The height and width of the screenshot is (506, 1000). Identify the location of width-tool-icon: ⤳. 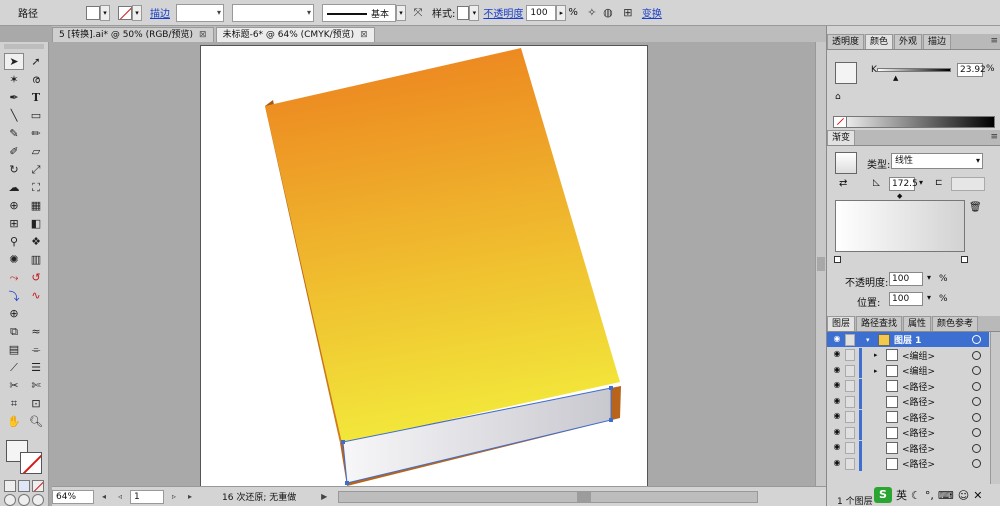
(14, 277).